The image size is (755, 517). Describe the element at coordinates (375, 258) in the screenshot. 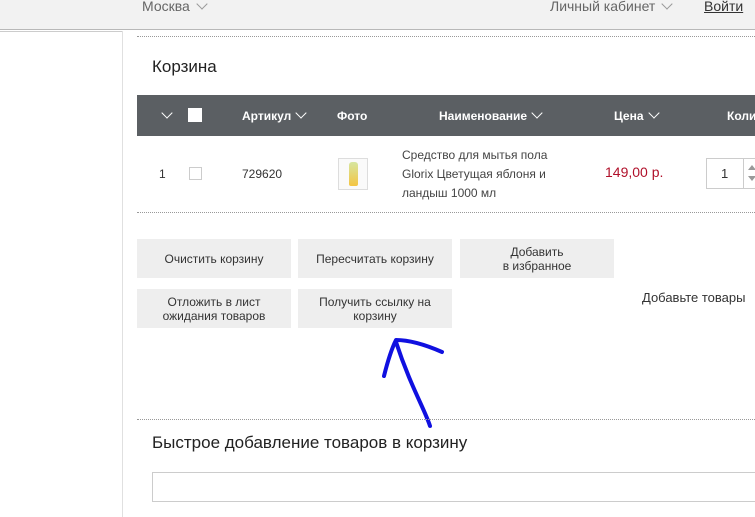

I see `recalculate-cart-button: Пересчитать корзину` at that location.